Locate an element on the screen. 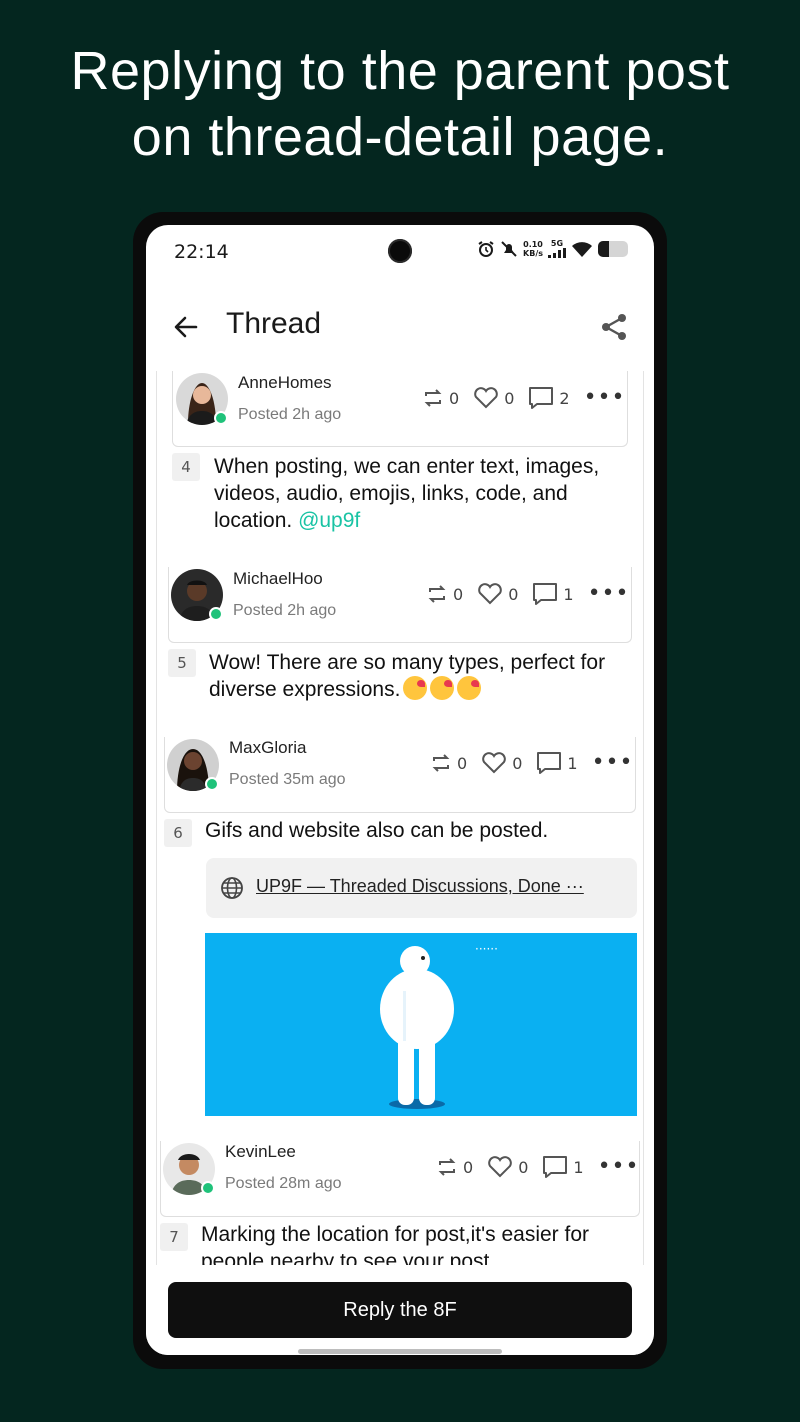 The height and width of the screenshot is (1422, 800). floor-number: 7 is located at coordinates (174, 1237).